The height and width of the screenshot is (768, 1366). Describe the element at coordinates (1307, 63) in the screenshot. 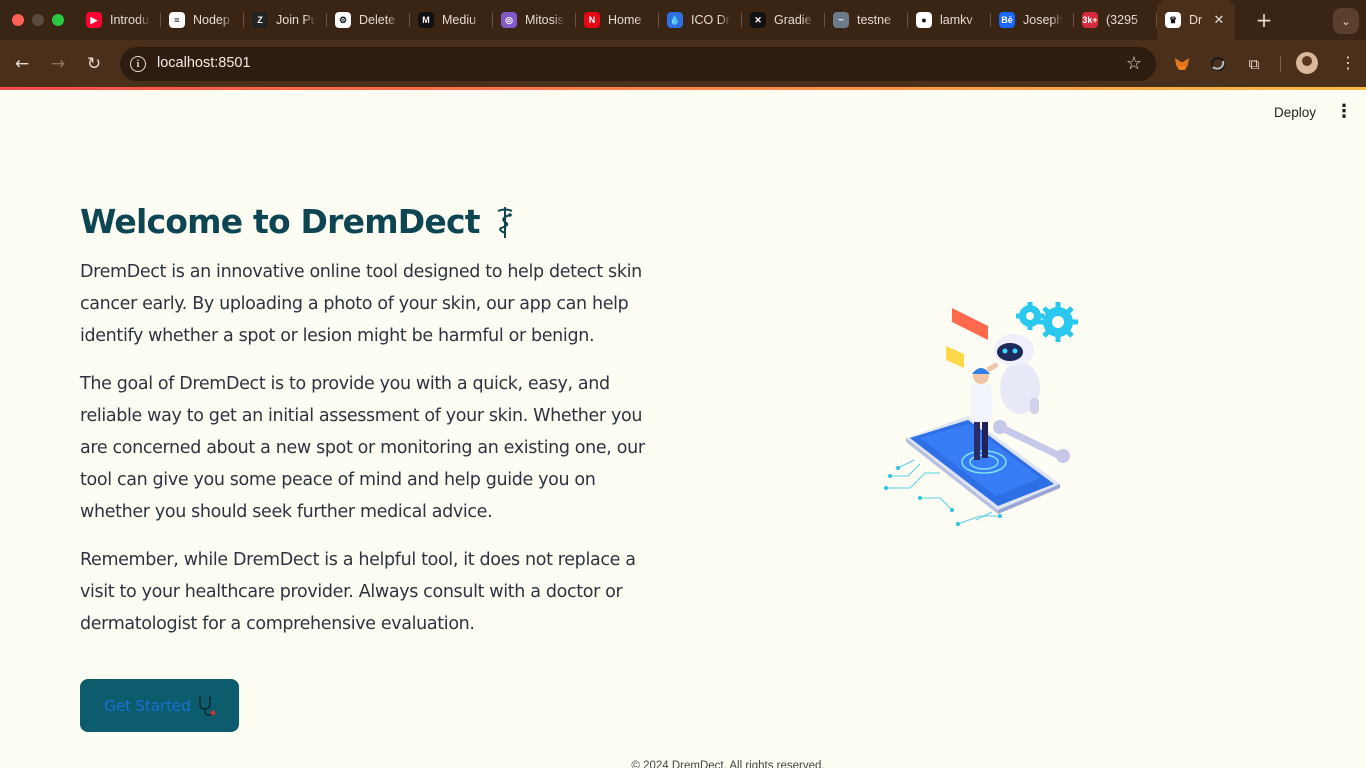

I see `profile-avatar` at that location.